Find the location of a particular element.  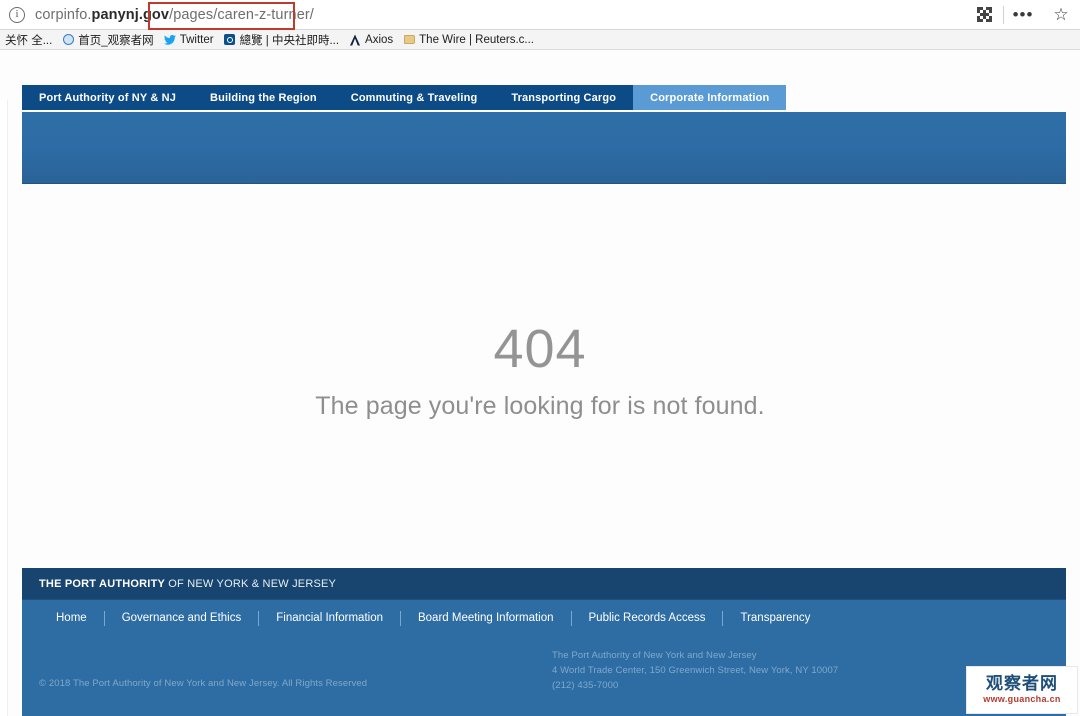

twitter-icon is located at coordinates (169, 40).